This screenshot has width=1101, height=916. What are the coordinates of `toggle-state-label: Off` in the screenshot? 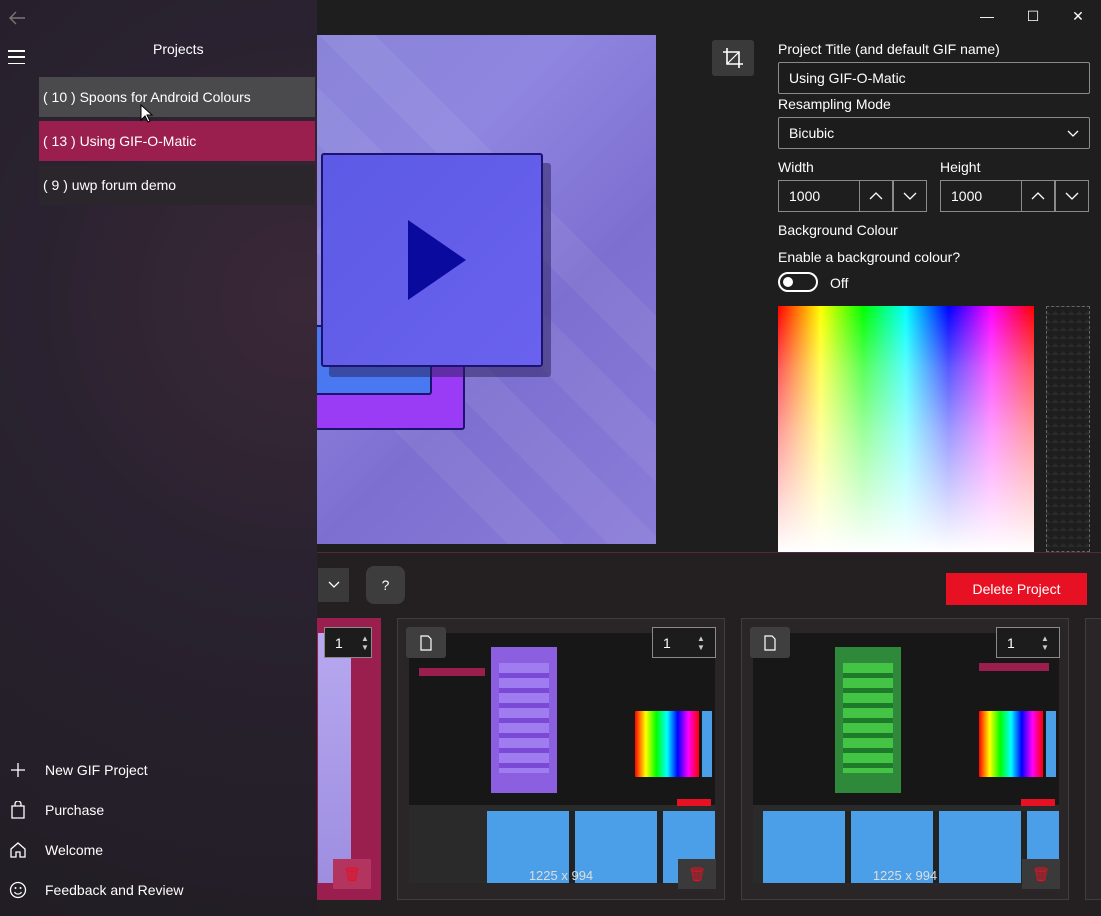 It's located at (839, 283).